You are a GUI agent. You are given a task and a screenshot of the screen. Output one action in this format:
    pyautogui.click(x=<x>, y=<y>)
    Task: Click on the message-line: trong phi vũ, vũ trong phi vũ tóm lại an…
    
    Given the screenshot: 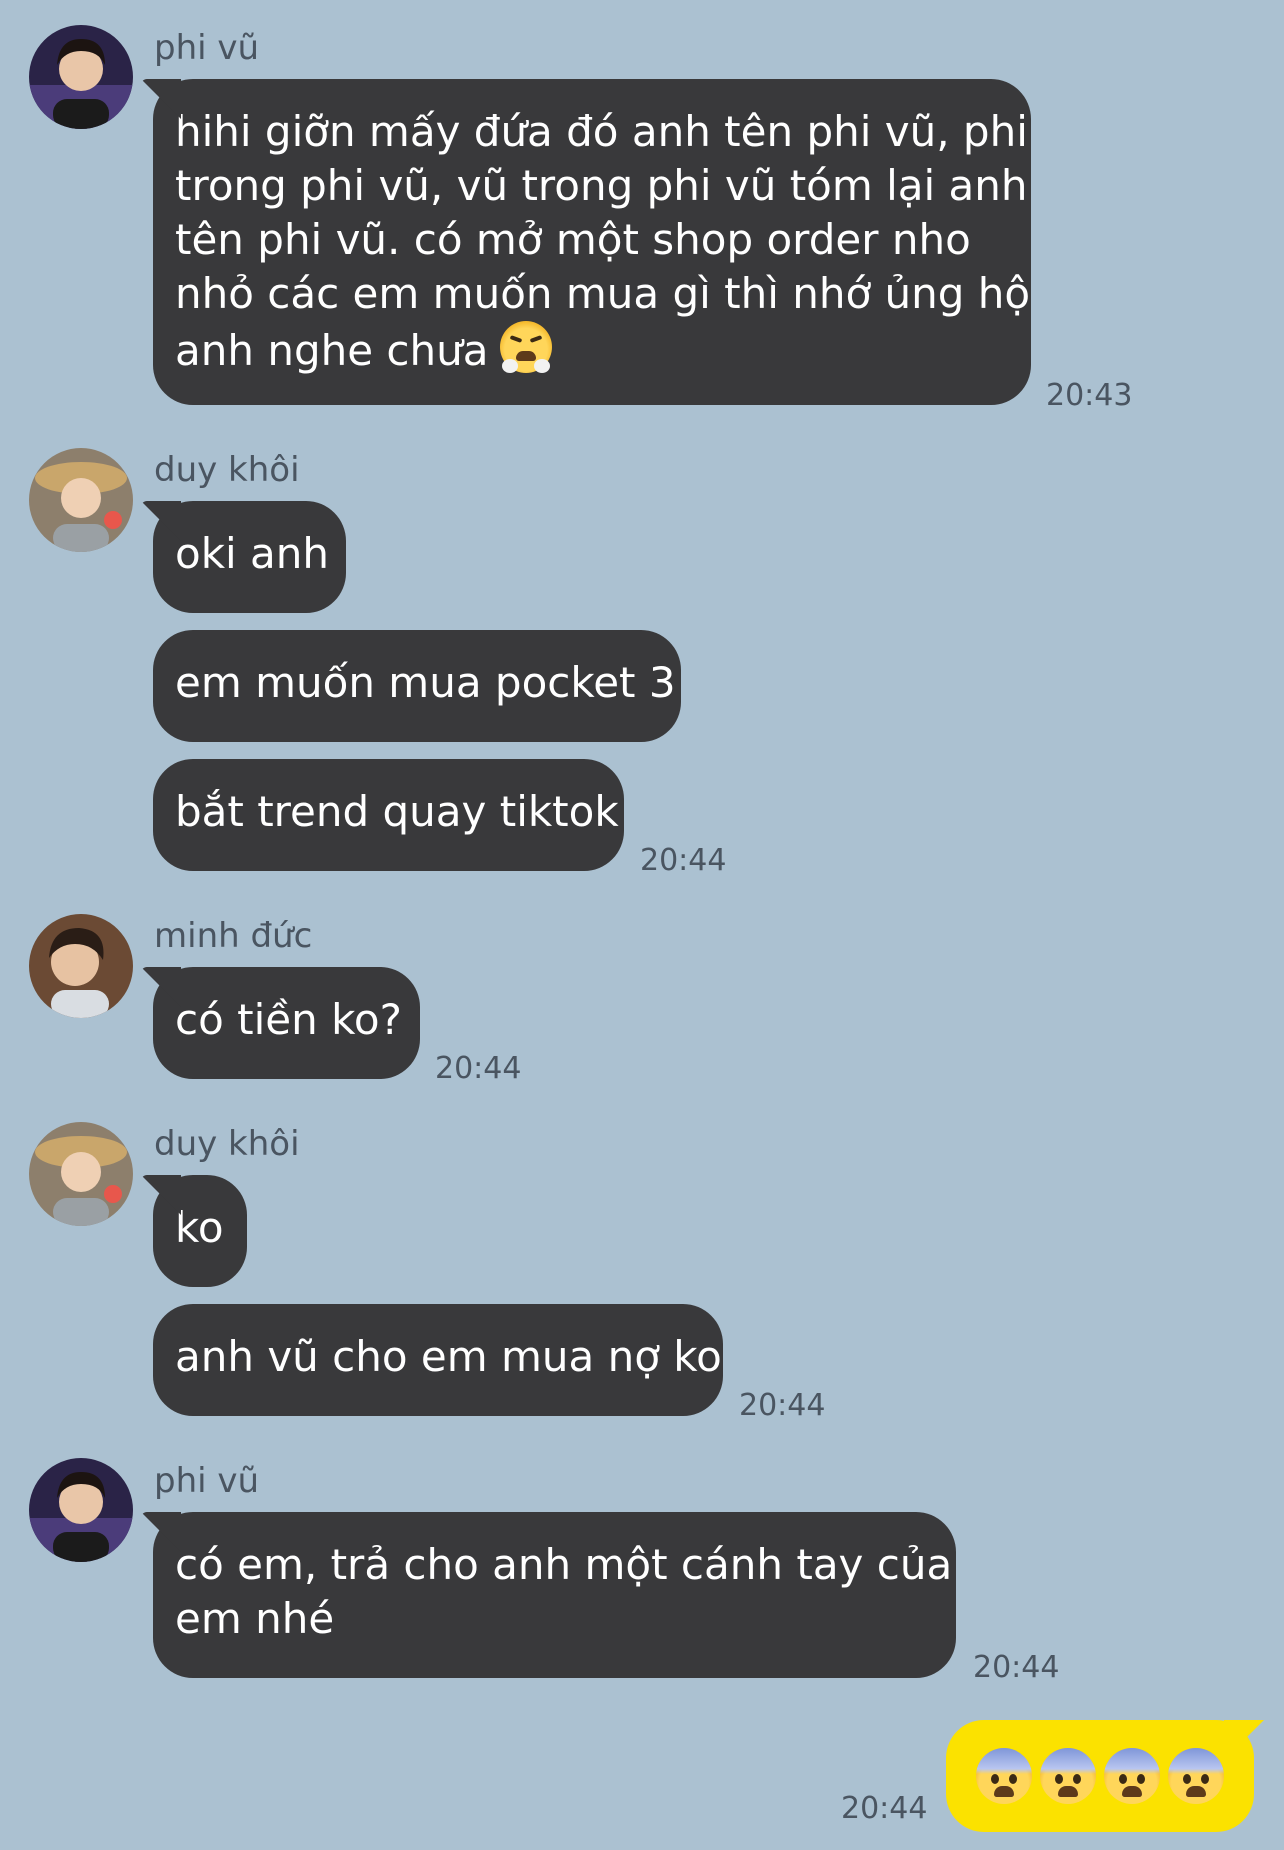 What is the action you would take?
    pyautogui.click(x=601, y=185)
    